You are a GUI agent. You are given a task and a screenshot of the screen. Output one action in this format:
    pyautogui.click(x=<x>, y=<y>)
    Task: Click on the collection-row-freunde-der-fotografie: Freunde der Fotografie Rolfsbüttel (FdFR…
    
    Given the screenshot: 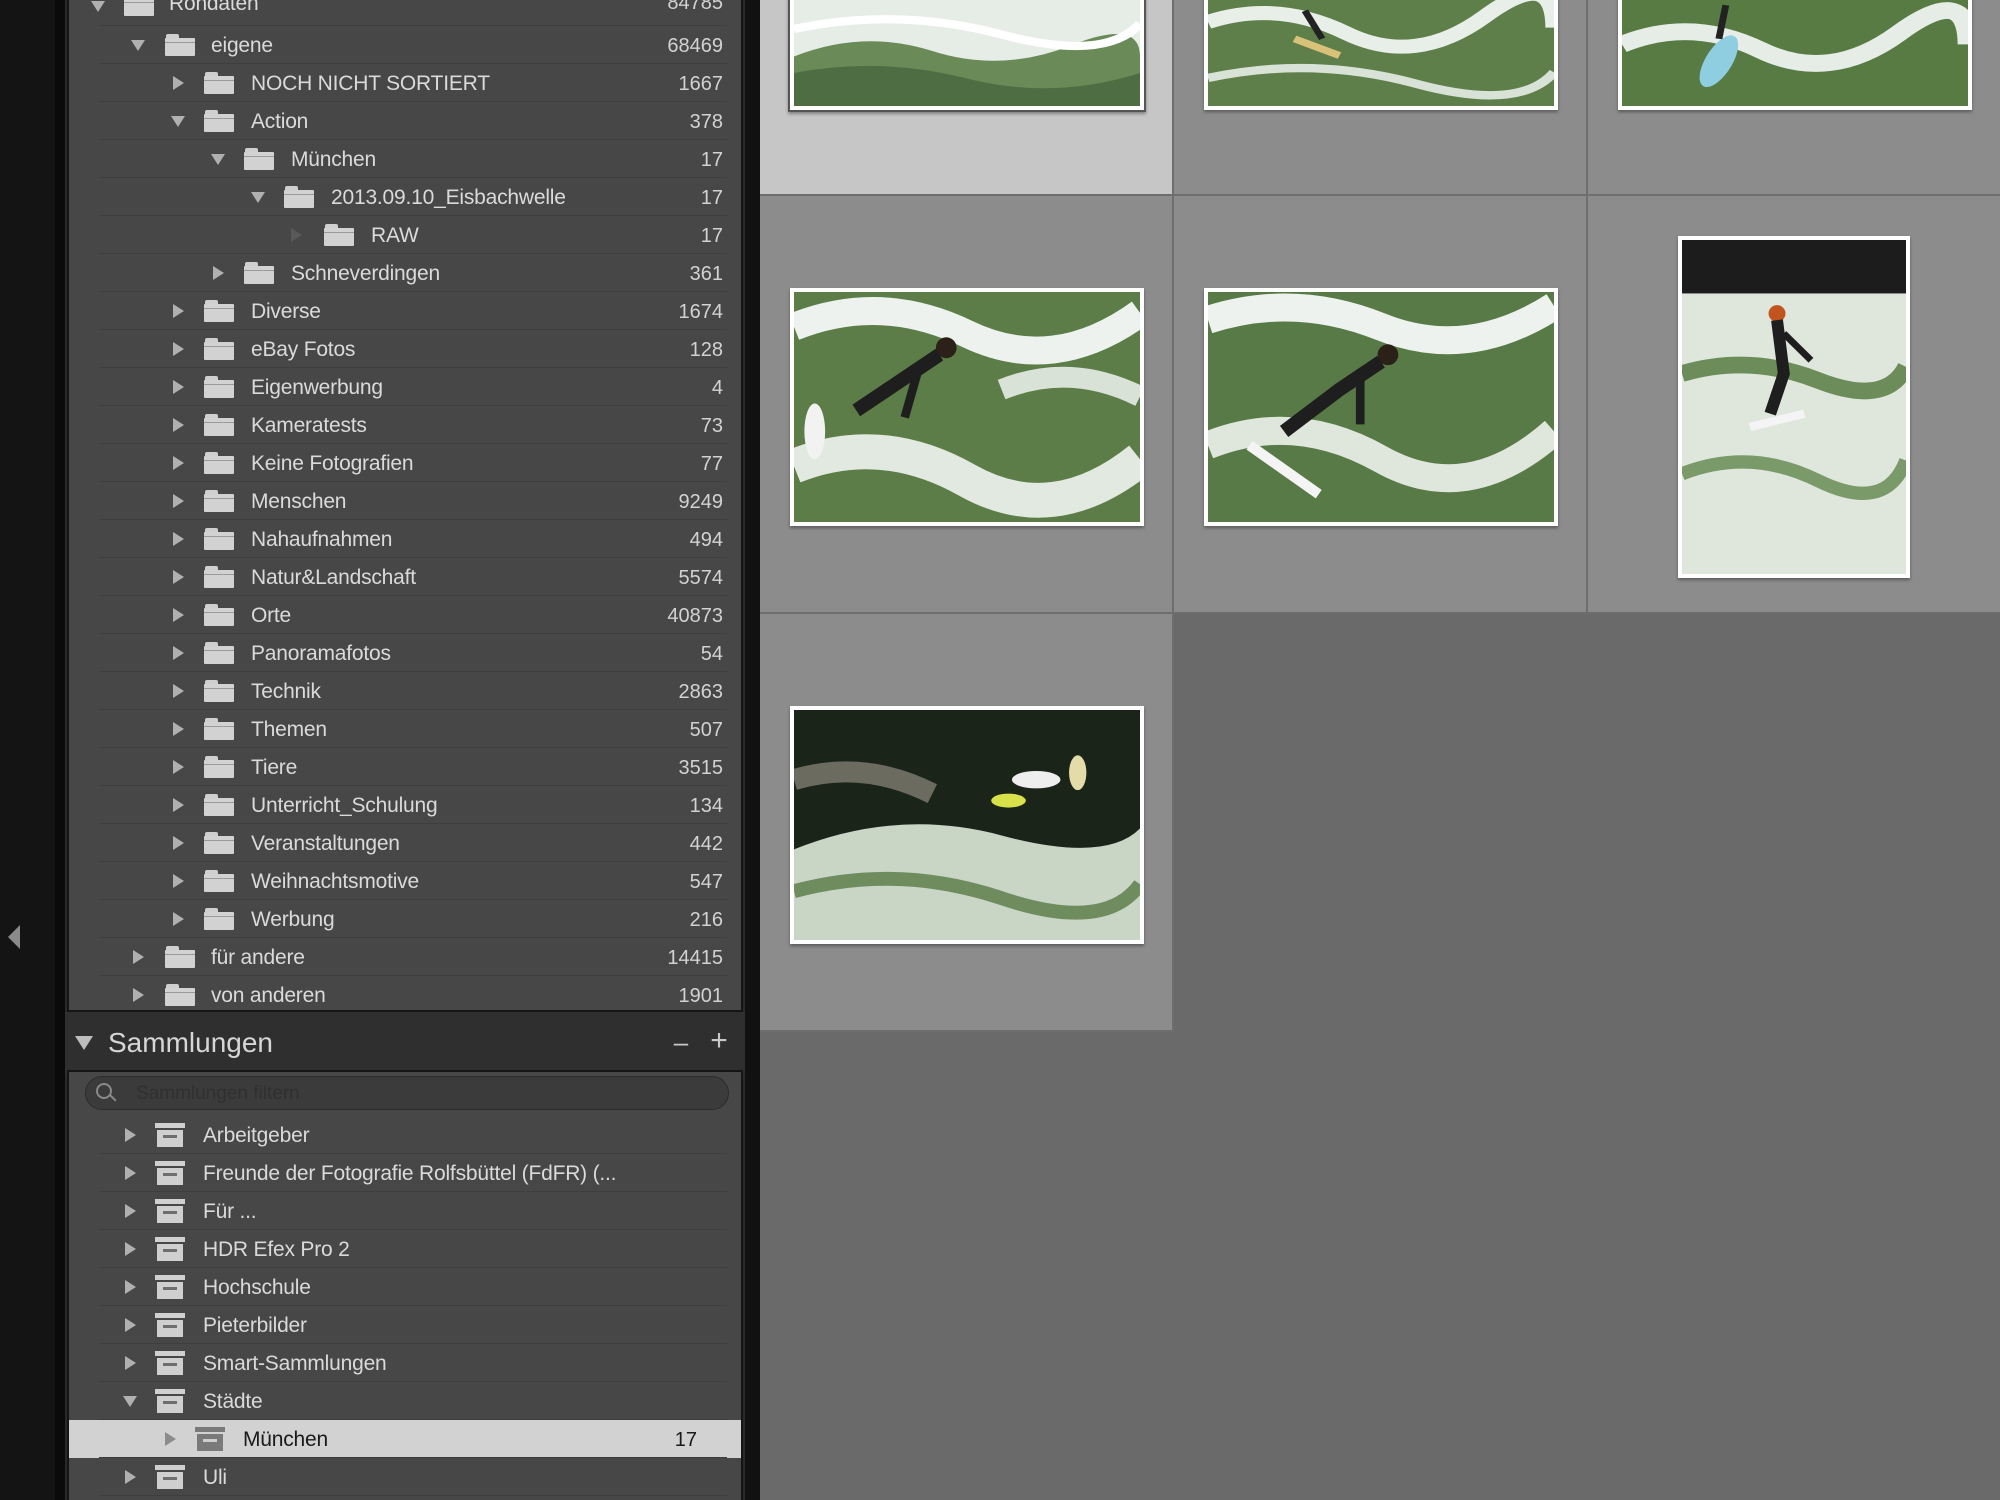 What is the action you would take?
    pyautogui.click(x=405, y=1173)
    